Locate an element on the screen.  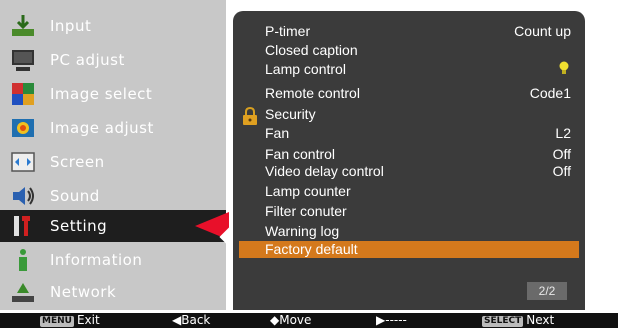
setting-name: Security is located at coordinates (290, 114).